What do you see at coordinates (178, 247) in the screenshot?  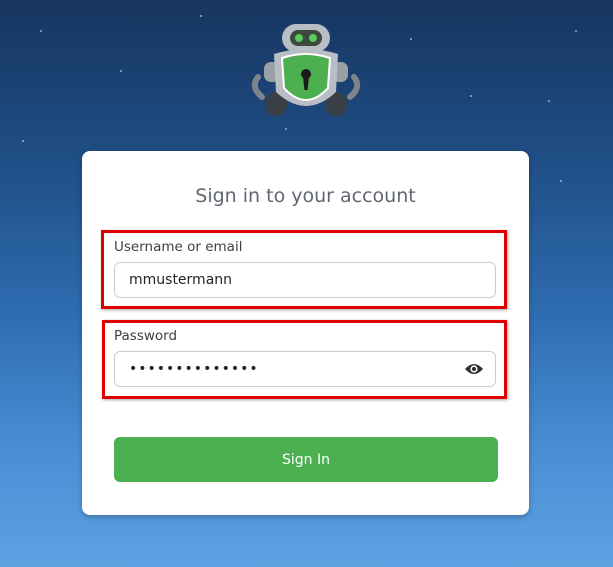 I see `username-label: Username or email` at bounding box center [178, 247].